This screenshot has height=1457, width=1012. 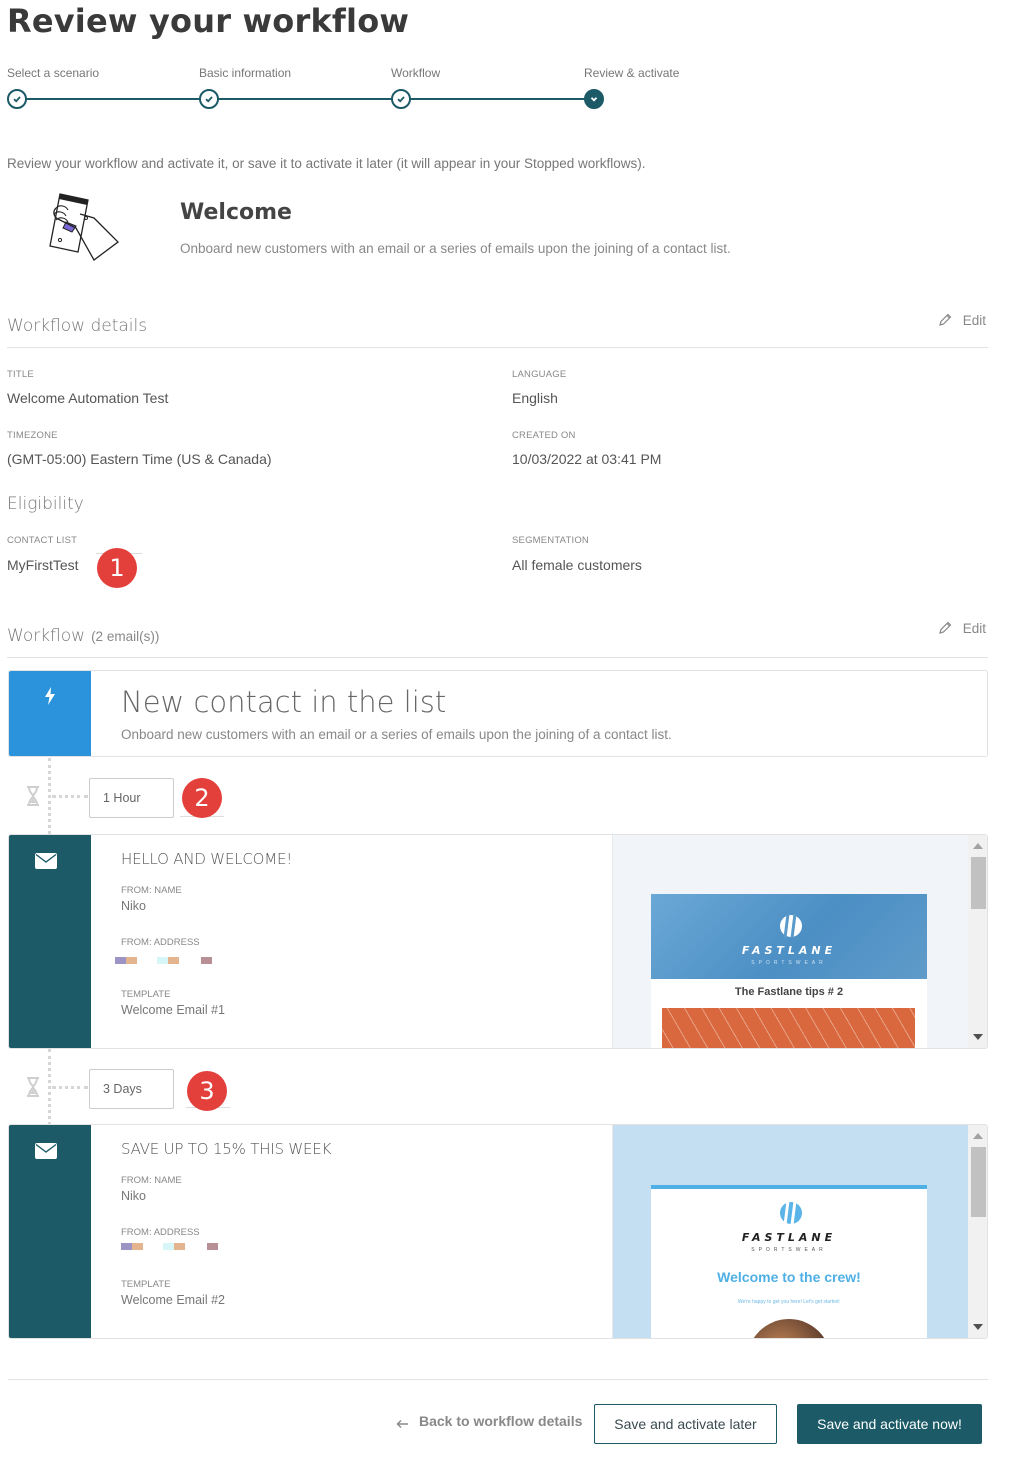 I want to click on language-label: LANGUAGE, so click(x=539, y=374).